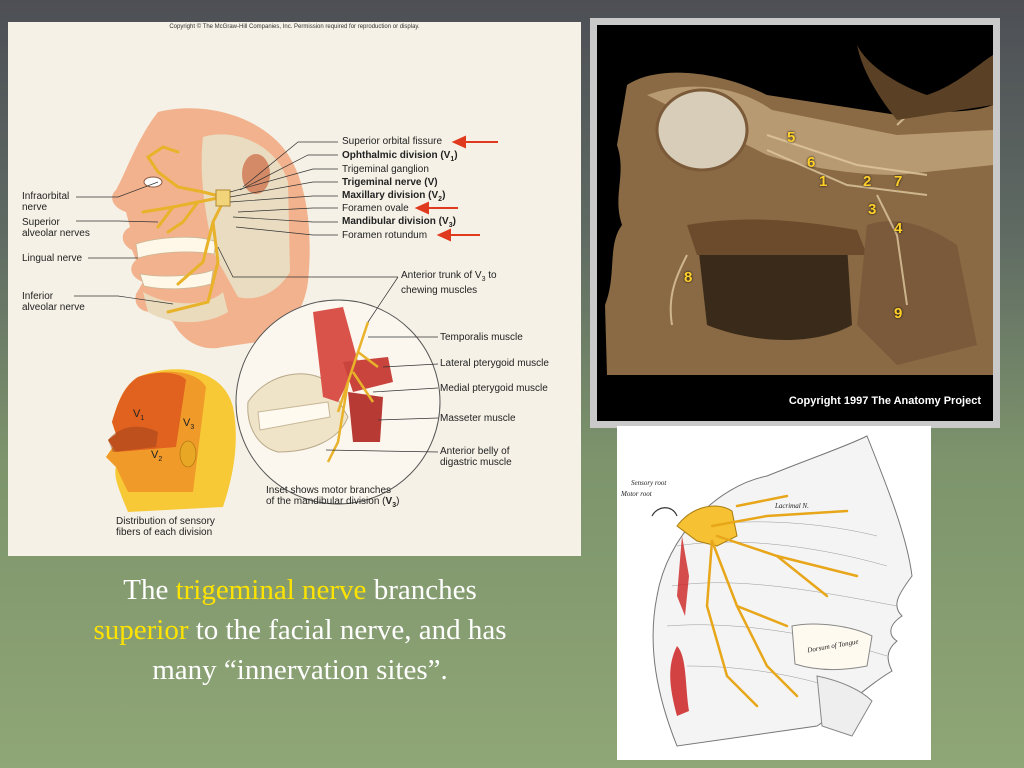 The width and height of the screenshot is (1024, 768). What do you see at coordinates (476, 457) in the screenshot?
I see `label-digastric: Anterior belly of digastric muscle` at bounding box center [476, 457].